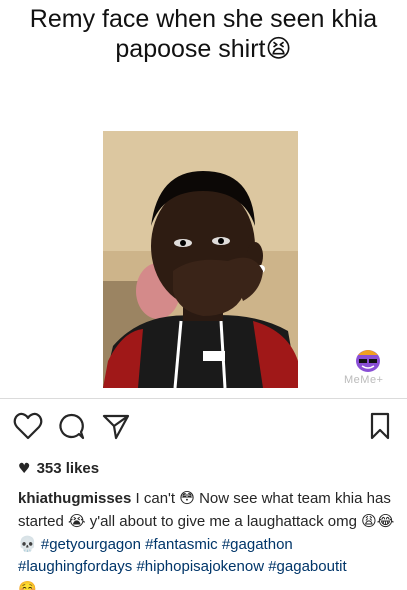 This screenshot has height=590, width=407. Describe the element at coordinates (187, 498) in the screenshot. I see `flushed-emoji: 😳` at that location.